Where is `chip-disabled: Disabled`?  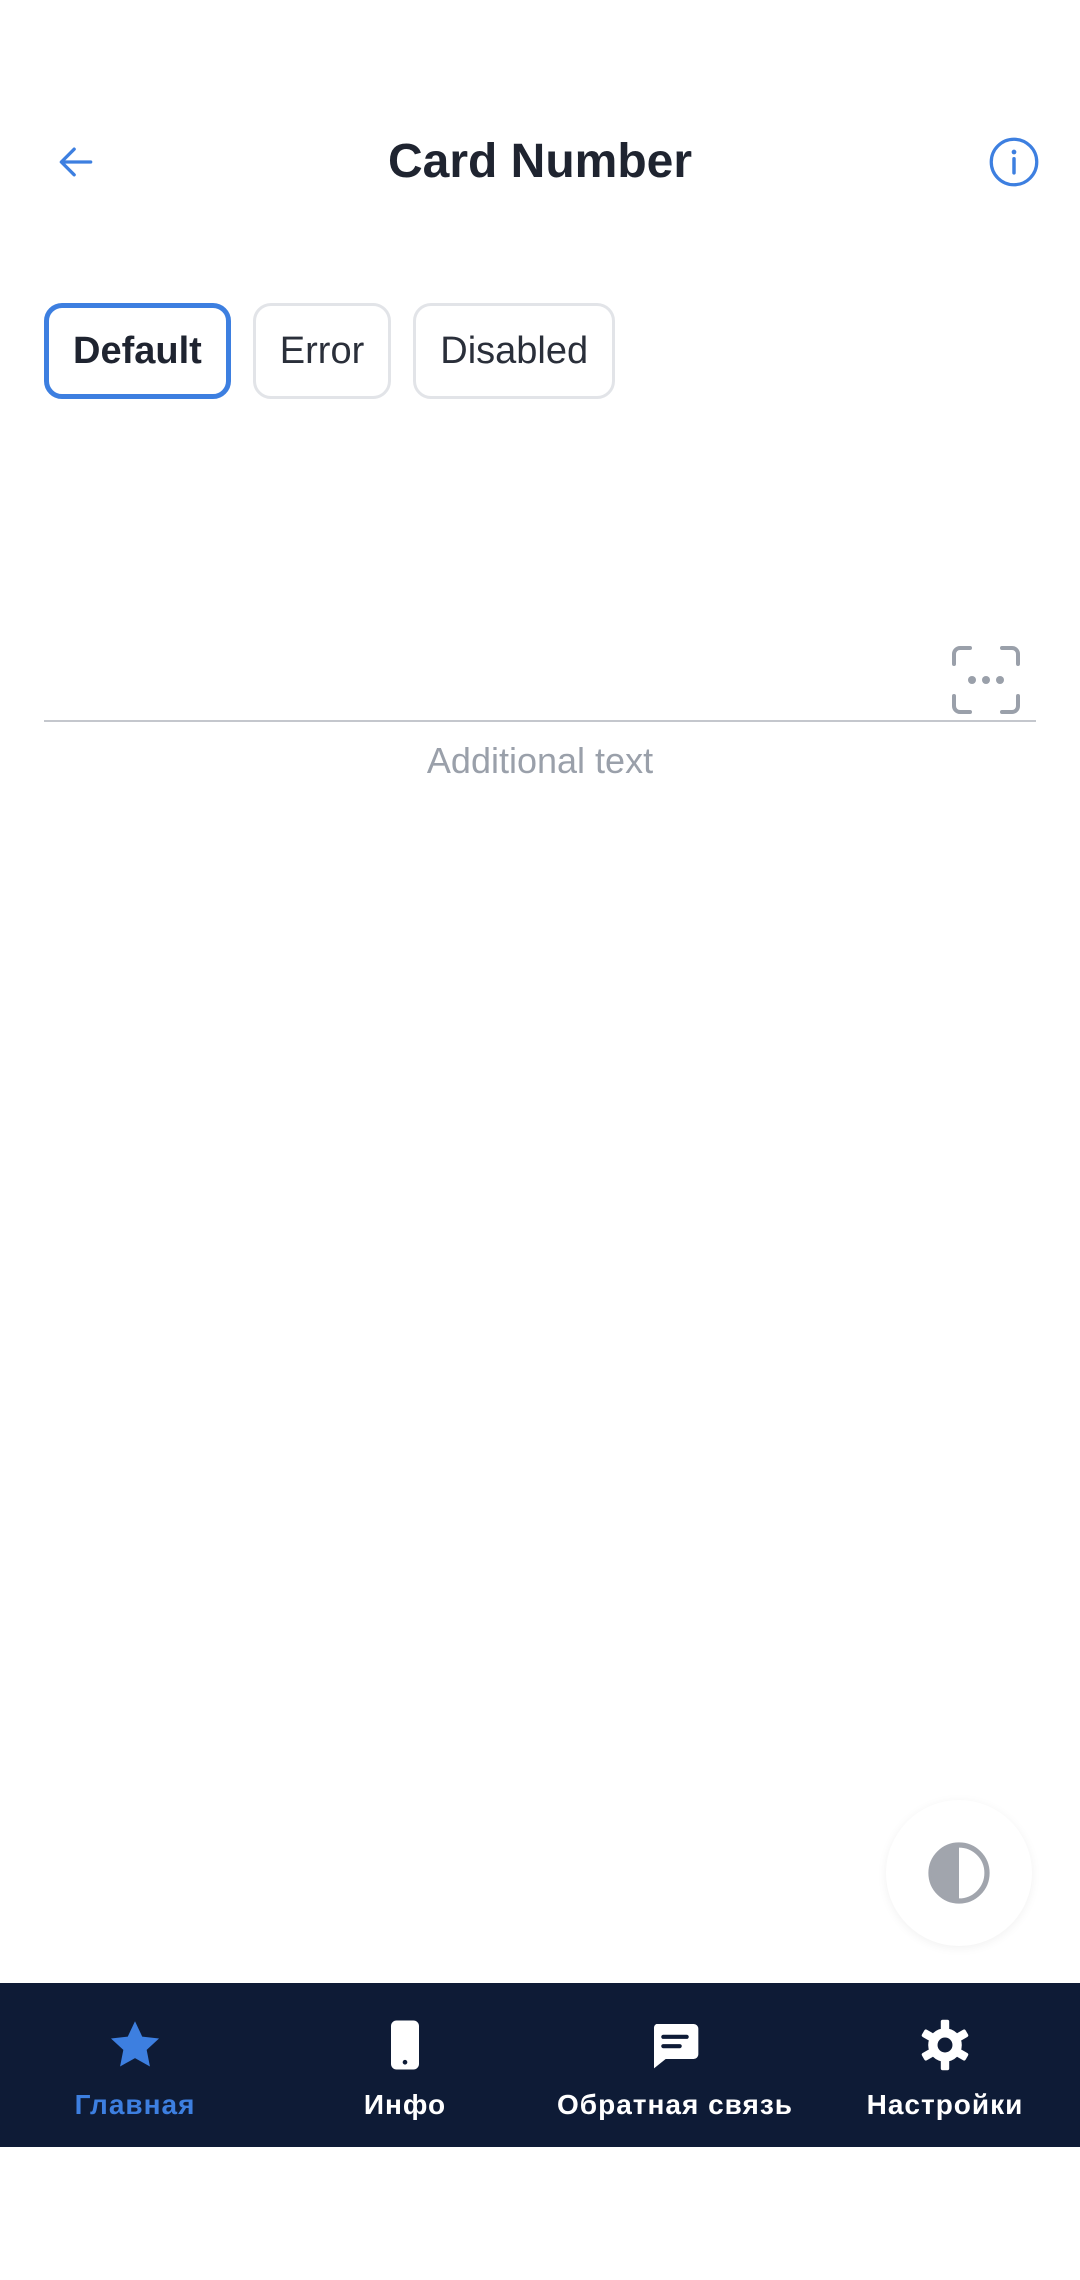 chip-disabled: Disabled is located at coordinates (514, 351).